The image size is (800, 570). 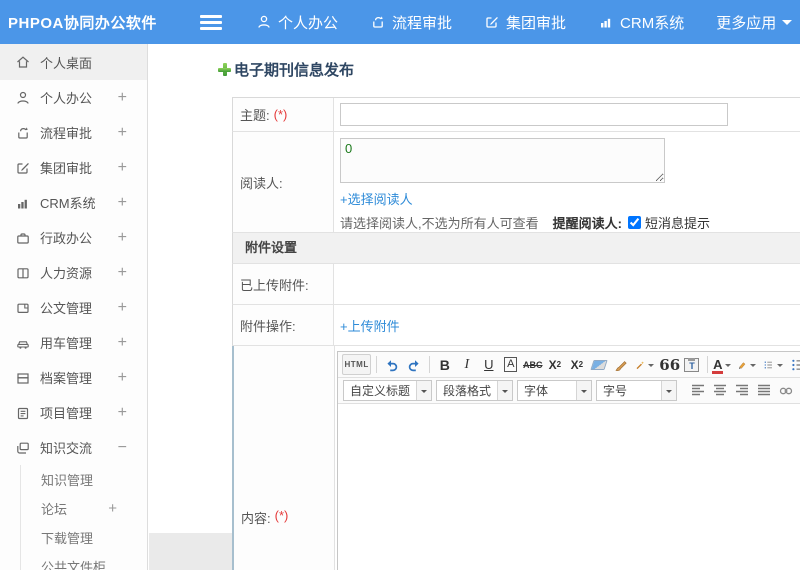 I want to click on align-left-button, so click(x=698, y=390).